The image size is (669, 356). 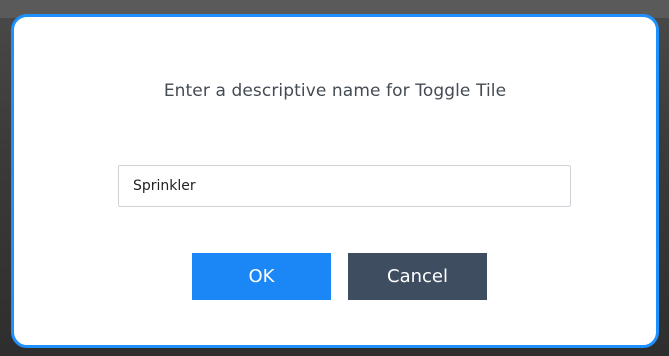 I want to click on dialog-prompt: Enter a descriptive name for Toggle Tile, so click(x=335, y=91).